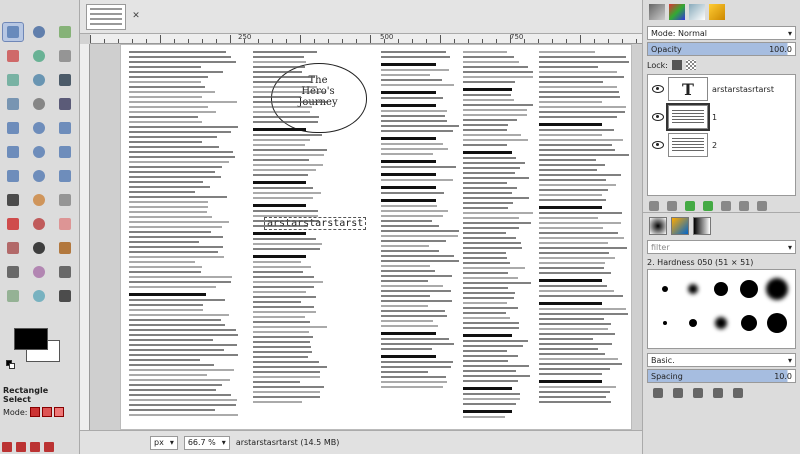 The height and width of the screenshot is (454, 800). I want to click on rotate-icon, so click(65, 128).